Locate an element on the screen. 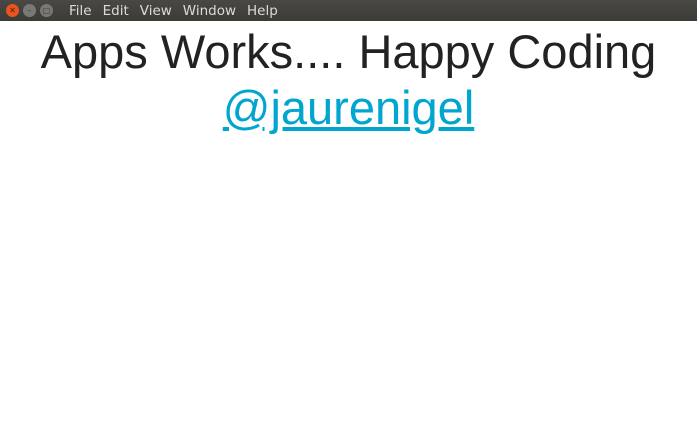  menu-window: Window is located at coordinates (209, 11).